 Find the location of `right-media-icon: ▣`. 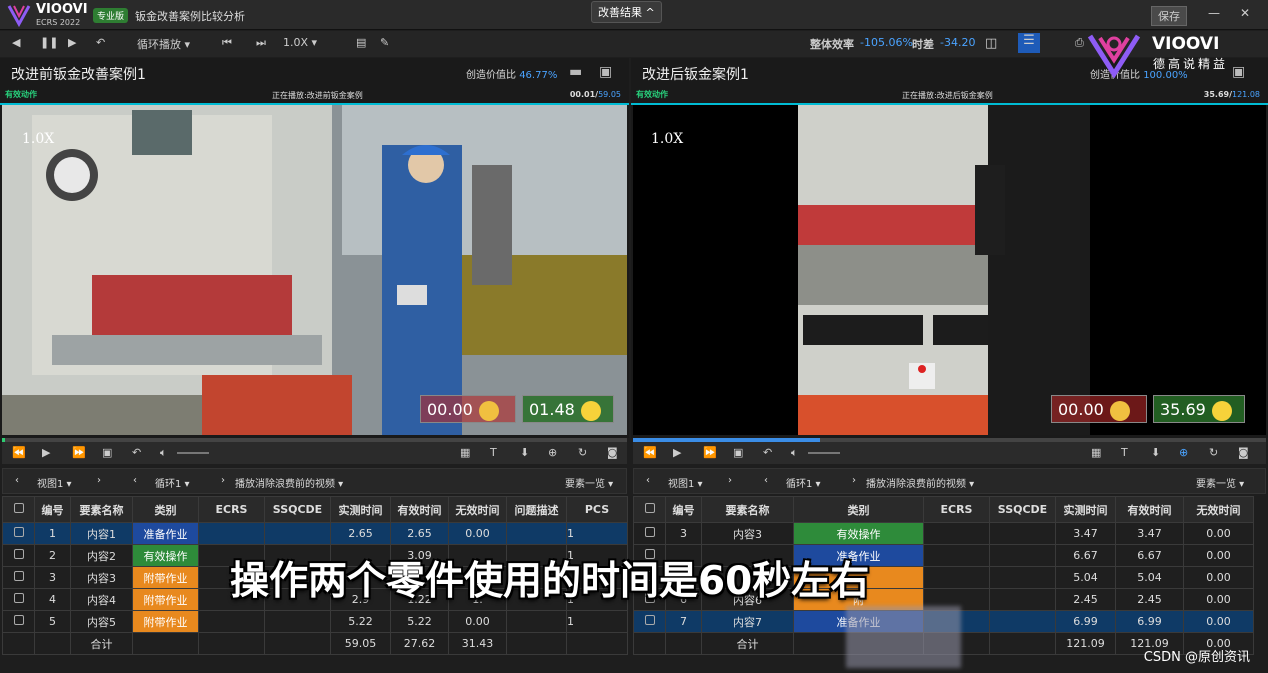

right-media-icon: ▣ is located at coordinates (1238, 72).